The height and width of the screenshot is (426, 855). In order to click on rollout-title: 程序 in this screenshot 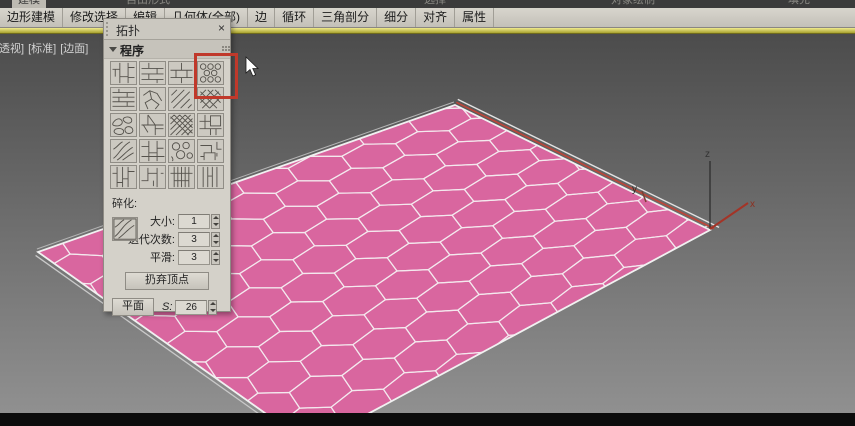, I will do `click(132, 51)`.